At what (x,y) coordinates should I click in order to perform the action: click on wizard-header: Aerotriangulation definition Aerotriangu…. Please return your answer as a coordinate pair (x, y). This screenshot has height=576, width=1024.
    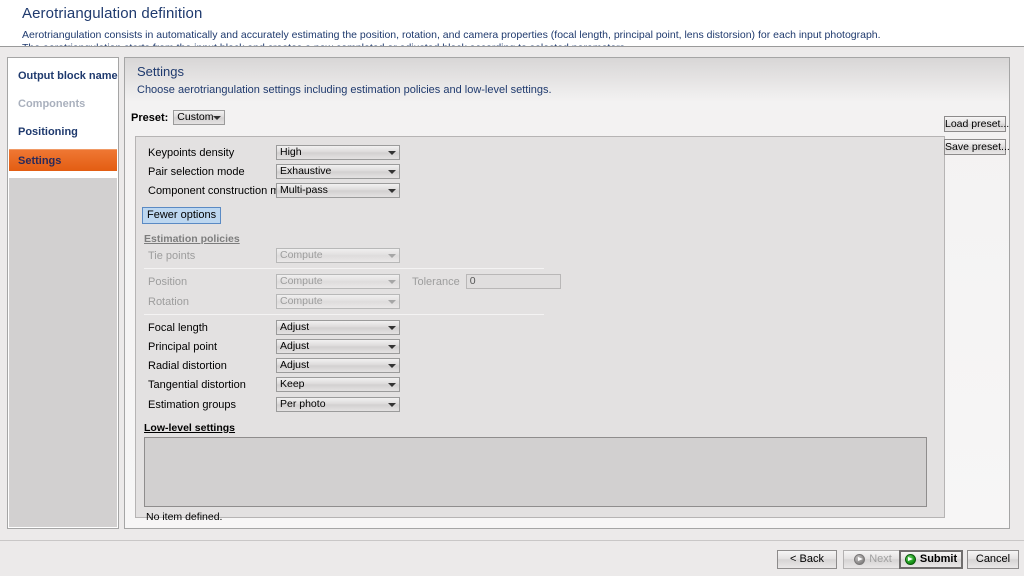
    Looking at the image, I should click on (512, 27).